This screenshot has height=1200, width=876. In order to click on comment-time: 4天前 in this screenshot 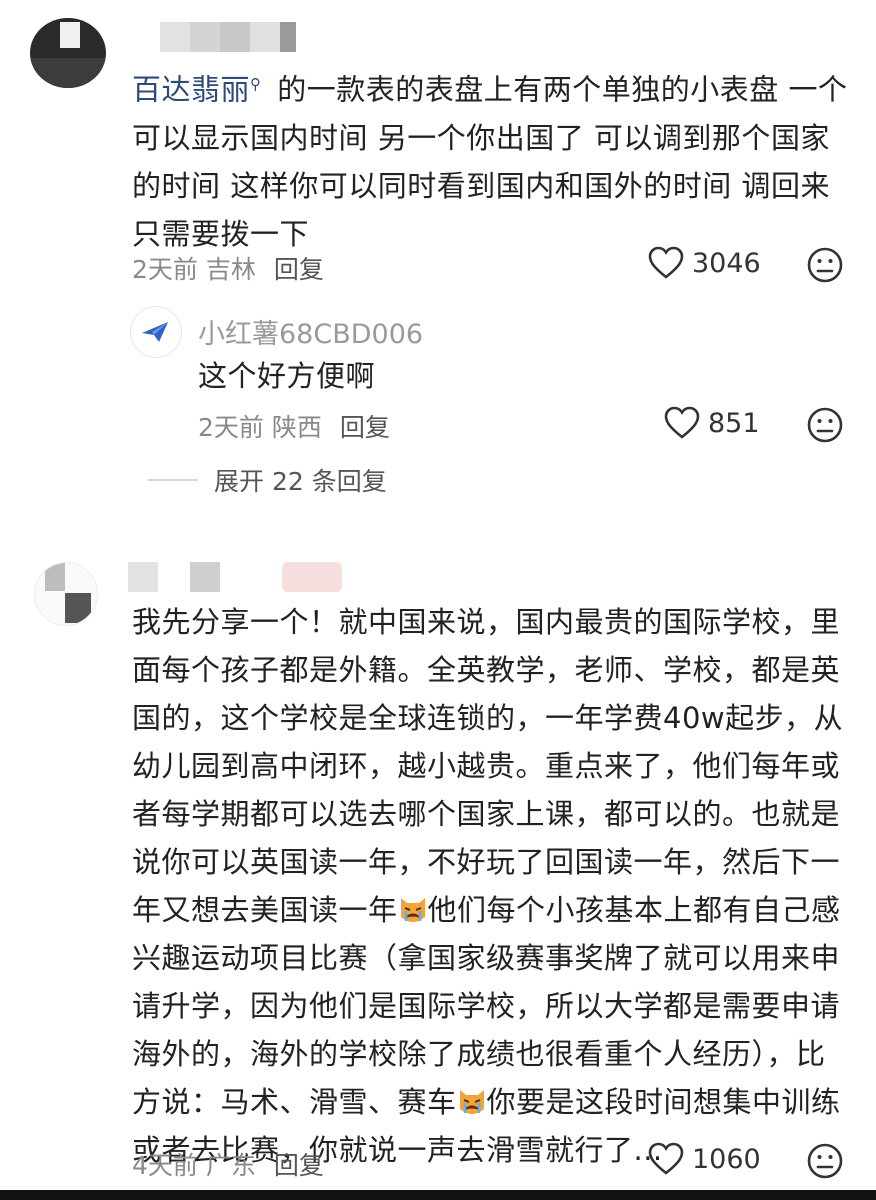, I will do `click(165, 1165)`.